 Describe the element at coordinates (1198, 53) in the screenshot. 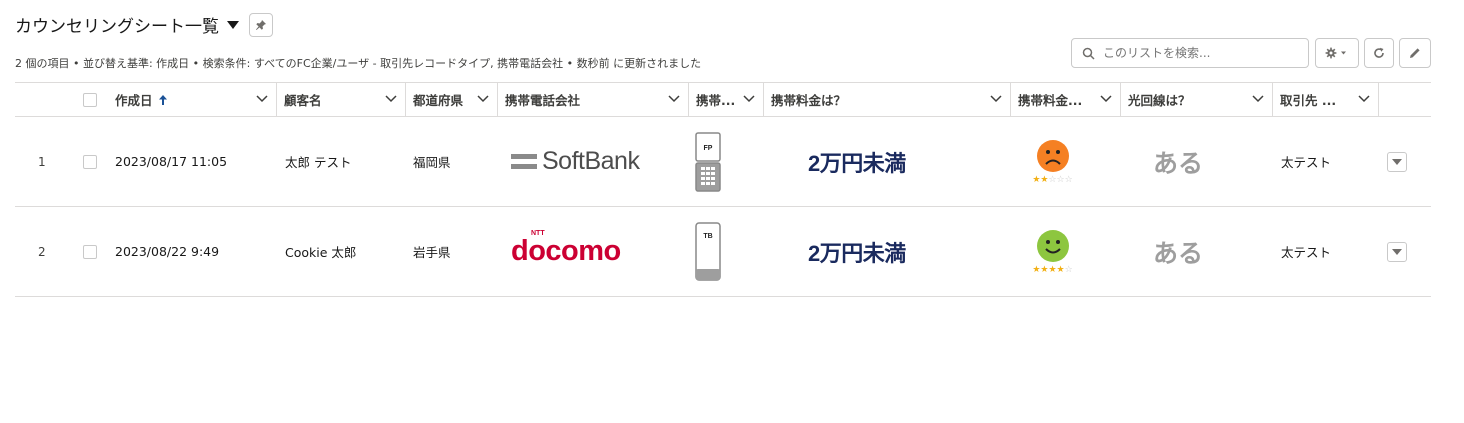

I see `search-input` at that location.